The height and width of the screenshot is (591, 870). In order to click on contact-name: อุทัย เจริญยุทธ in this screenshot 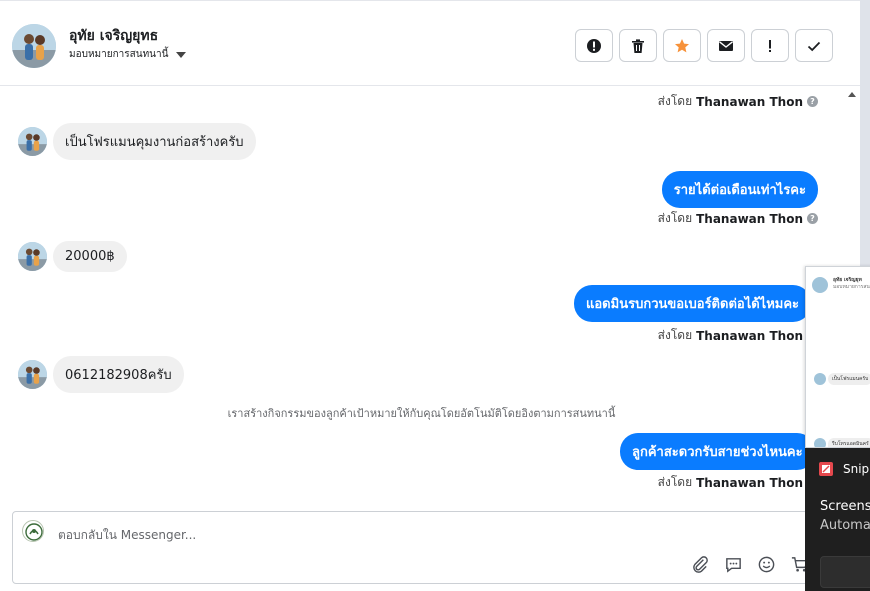, I will do `click(113, 36)`.